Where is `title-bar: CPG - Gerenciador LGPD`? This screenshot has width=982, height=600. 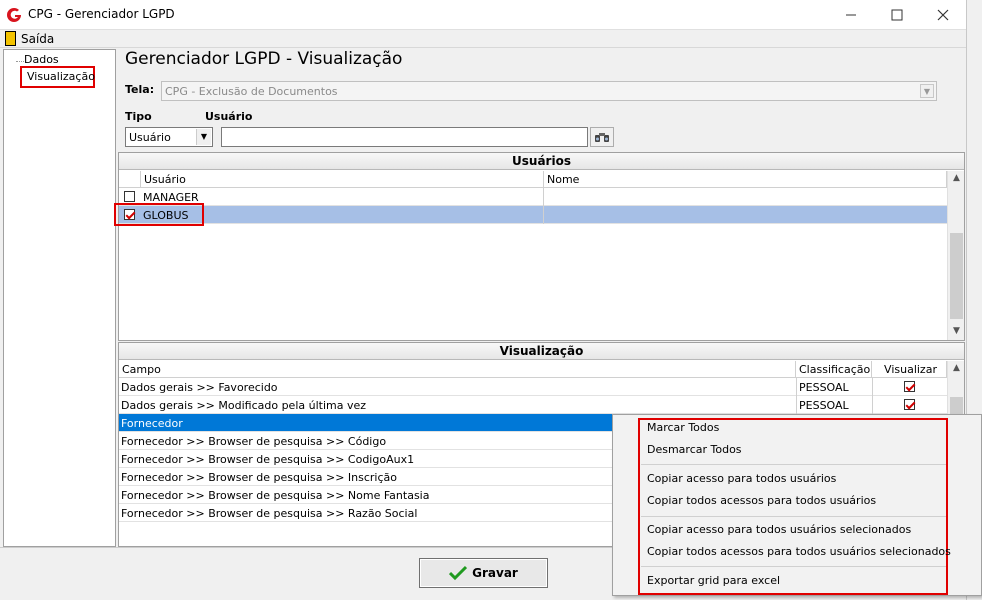 title-bar: CPG - Gerenciador LGPD is located at coordinates (483, 15).